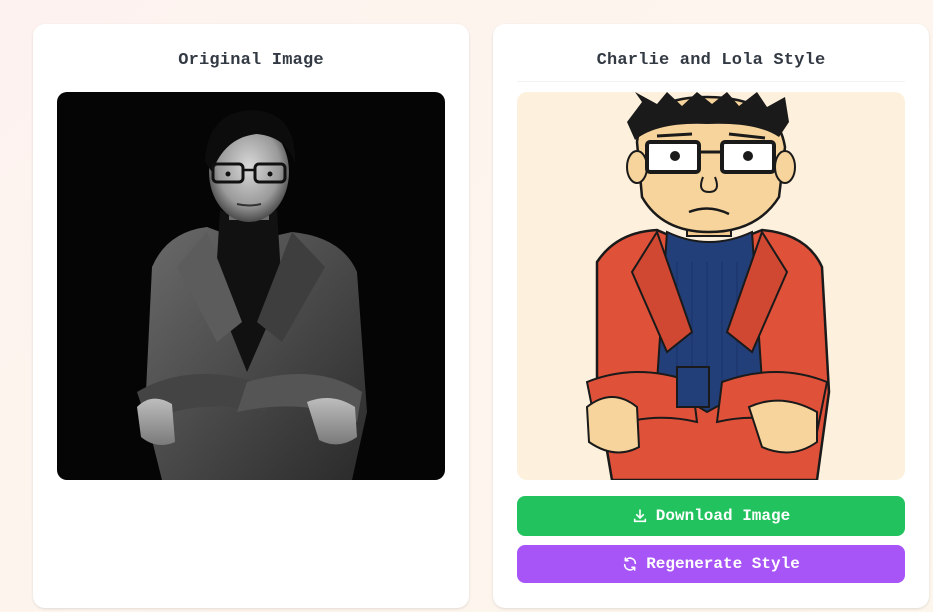  What do you see at coordinates (251, 60) in the screenshot?
I see `original-image-title: Original Image` at bounding box center [251, 60].